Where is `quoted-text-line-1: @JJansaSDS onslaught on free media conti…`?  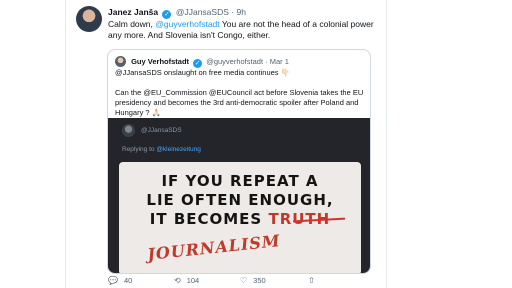
quoted-text-line-1: @JJansaSDS onslaught on free media conti… is located at coordinates (202, 72).